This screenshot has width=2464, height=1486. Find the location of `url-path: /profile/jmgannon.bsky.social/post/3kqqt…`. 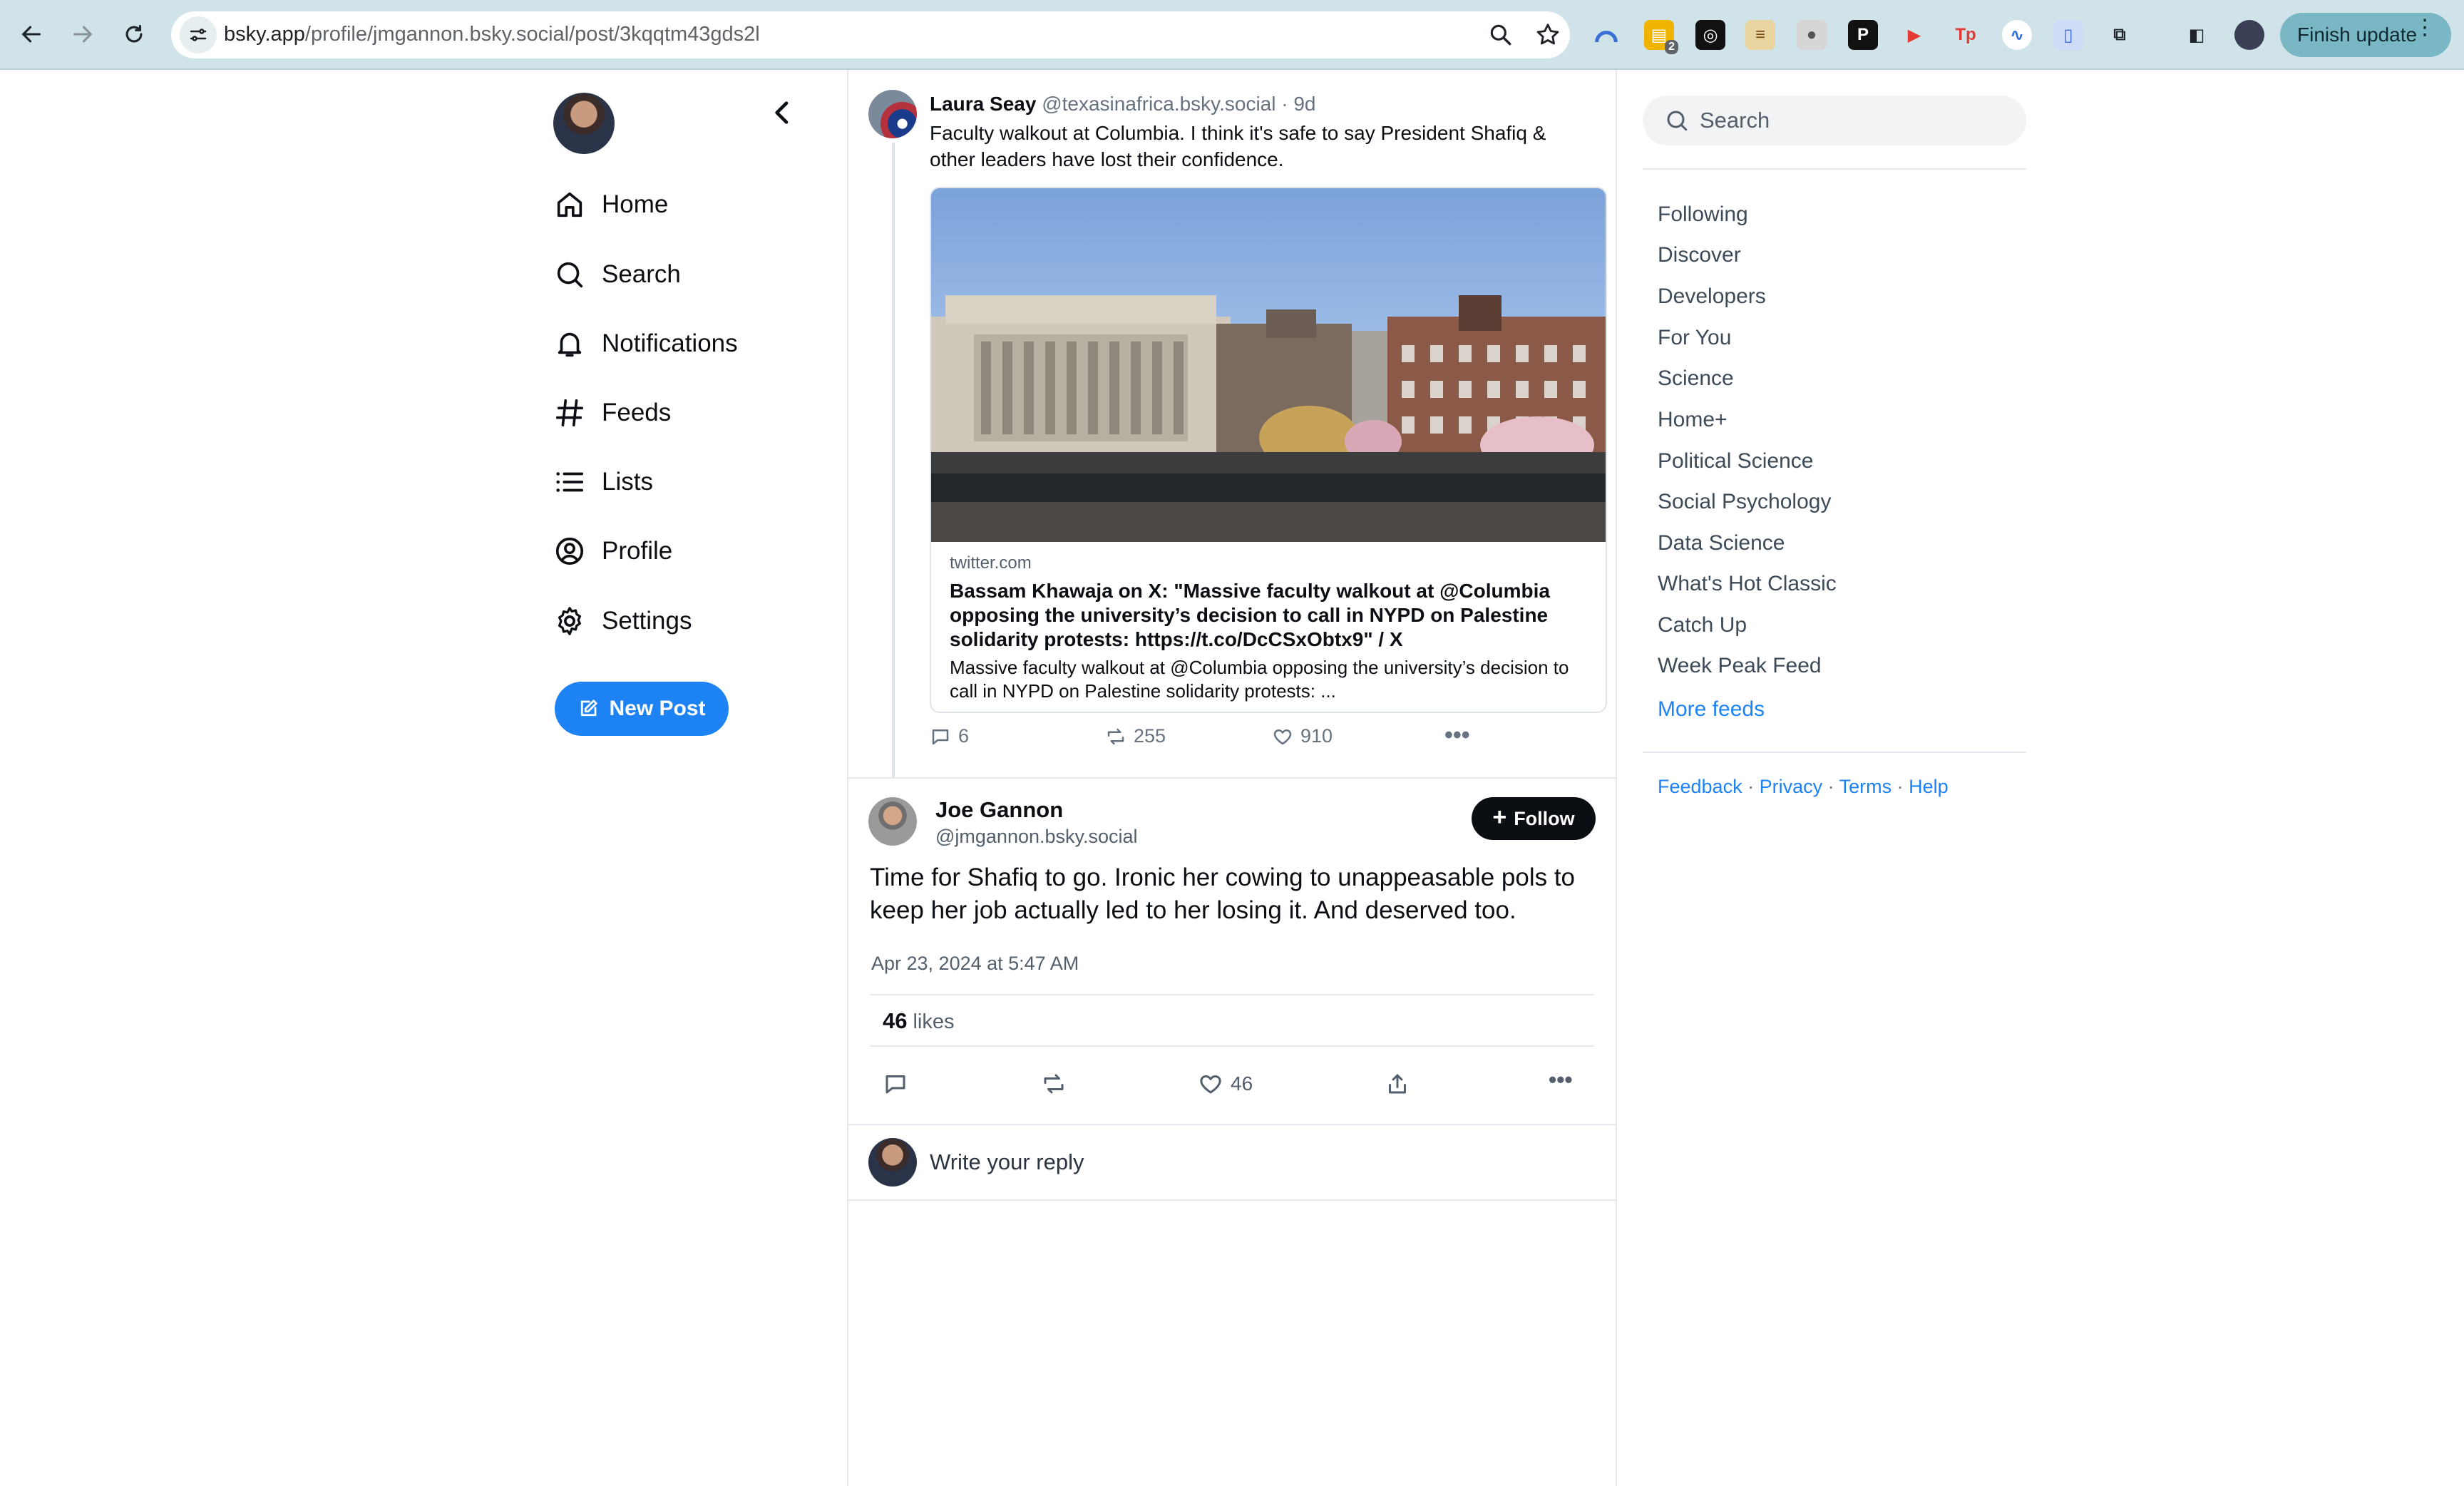

url-path: /profile/jmgannon.bsky.social/post/3kqqt… is located at coordinates (532, 34).